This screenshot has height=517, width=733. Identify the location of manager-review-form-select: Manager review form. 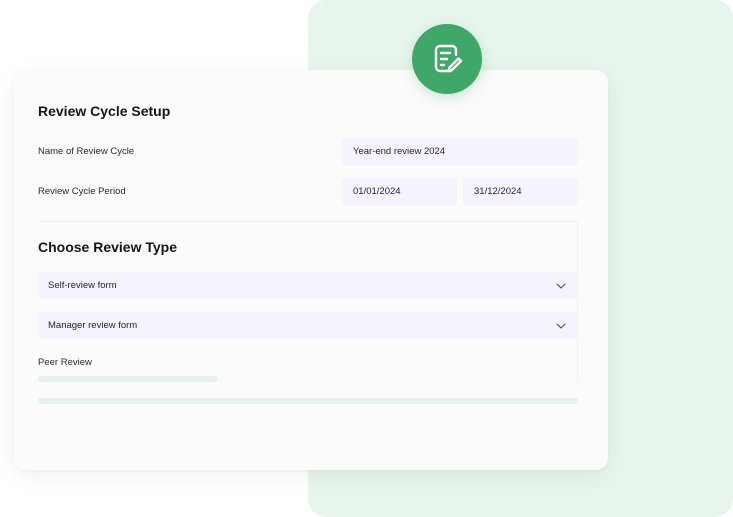
(307, 325).